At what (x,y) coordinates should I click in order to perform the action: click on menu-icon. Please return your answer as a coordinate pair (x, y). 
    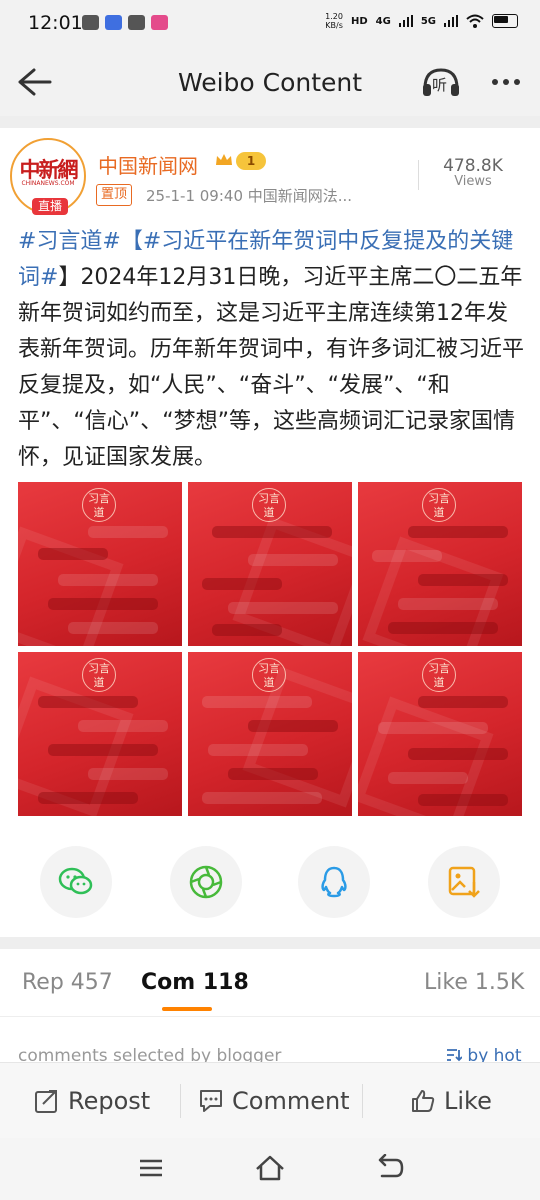
    Looking at the image, I should click on (151, 1168).